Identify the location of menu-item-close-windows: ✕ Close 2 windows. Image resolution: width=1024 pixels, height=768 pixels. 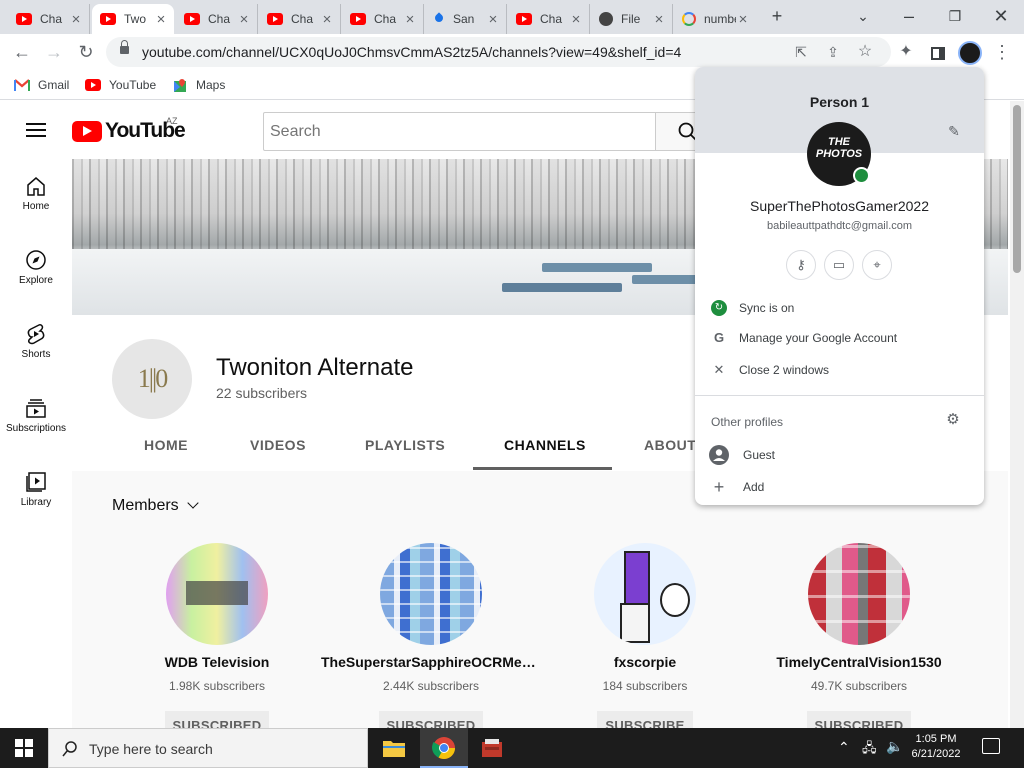
(839, 371).